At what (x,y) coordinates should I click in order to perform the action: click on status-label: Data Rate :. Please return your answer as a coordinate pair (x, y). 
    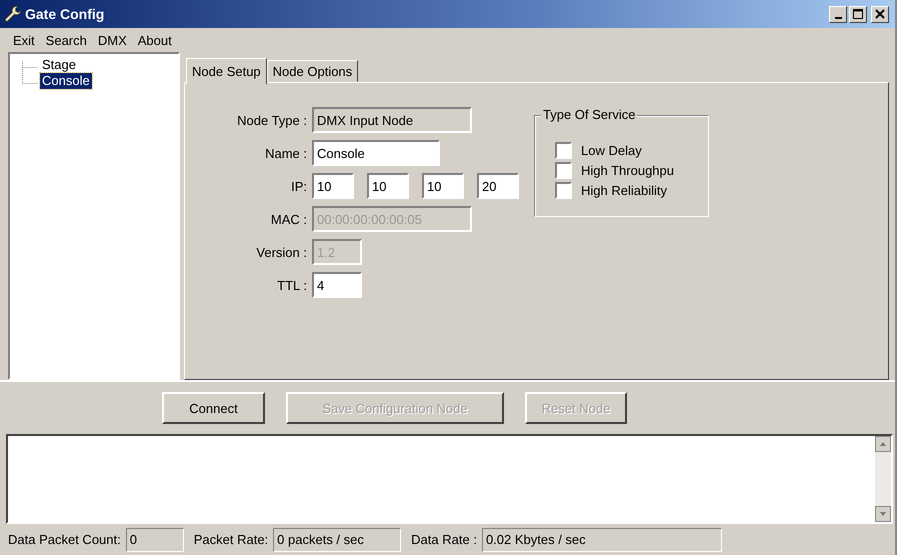
    Looking at the image, I should click on (444, 539).